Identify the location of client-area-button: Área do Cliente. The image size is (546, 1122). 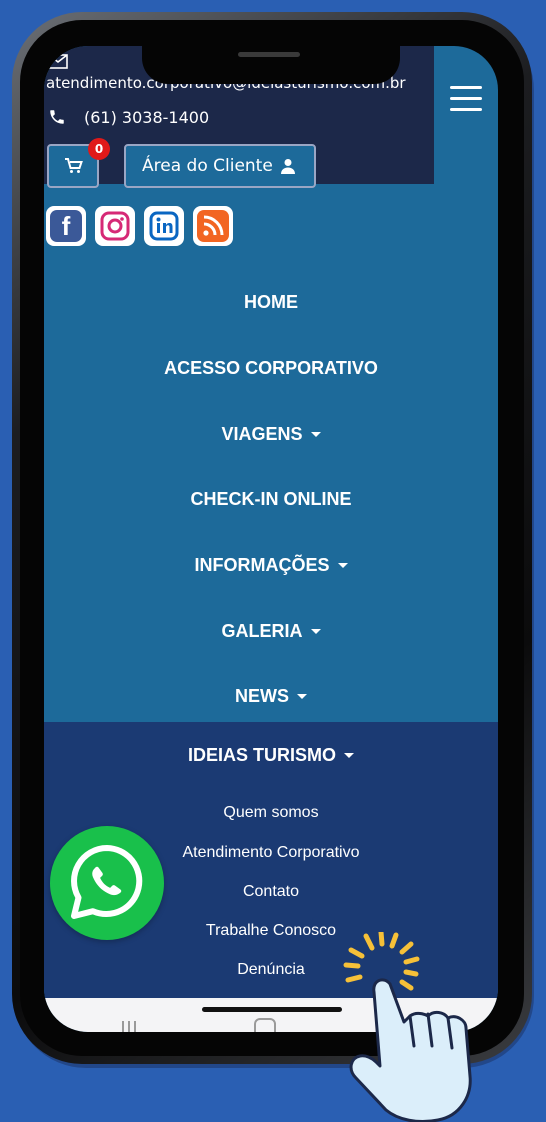
(220, 166).